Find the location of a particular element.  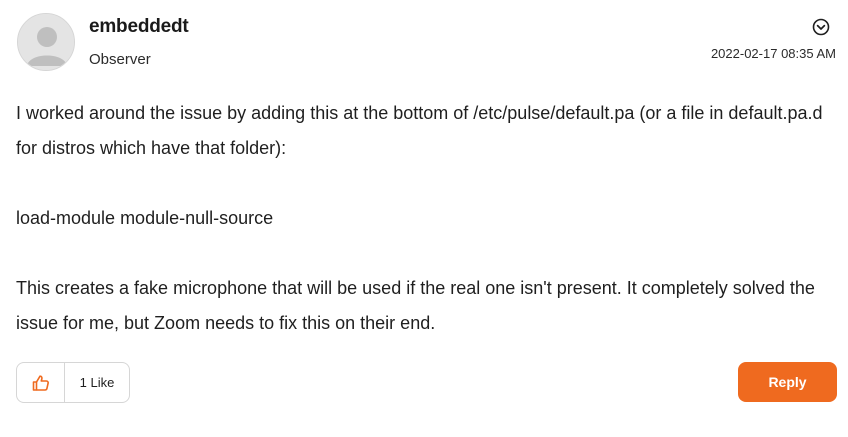

like-count: 1 Like is located at coordinates (97, 382).